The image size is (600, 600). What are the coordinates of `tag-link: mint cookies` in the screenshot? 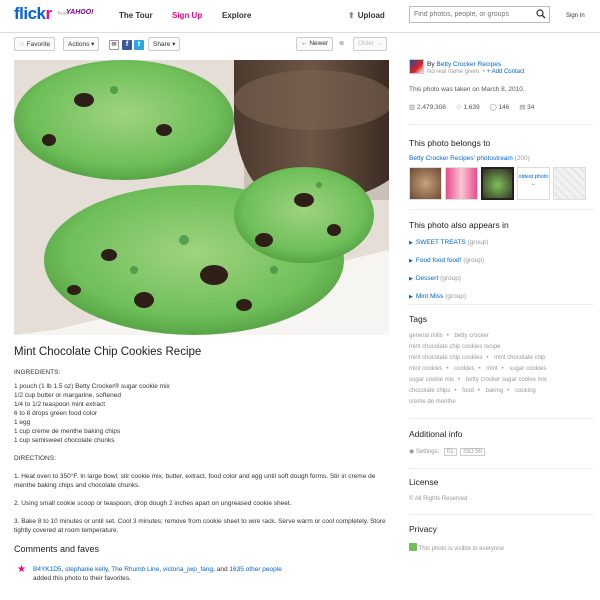 It's located at (425, 369).